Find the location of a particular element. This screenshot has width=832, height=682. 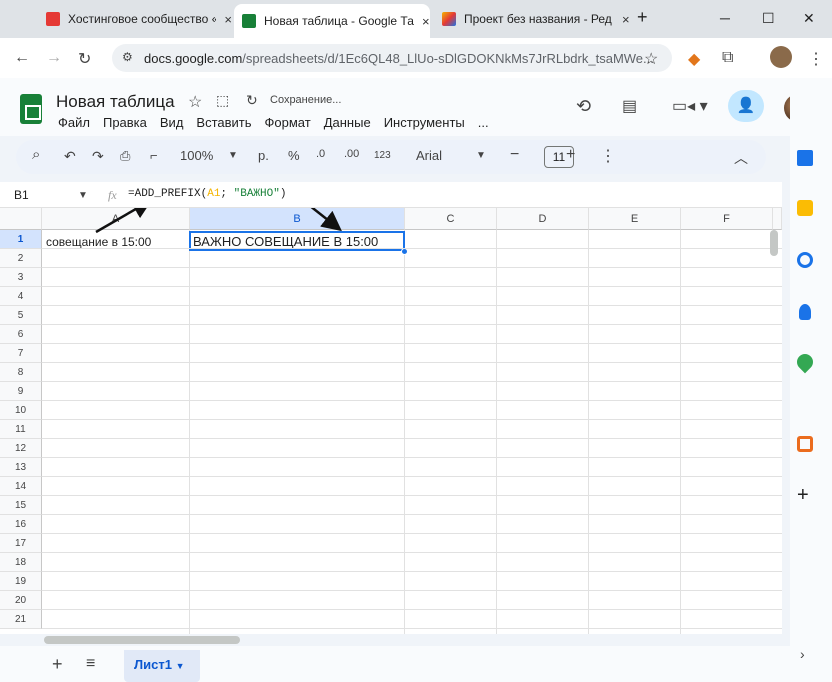

menu-tools: Инструменты is located at coordinates (424, 122).